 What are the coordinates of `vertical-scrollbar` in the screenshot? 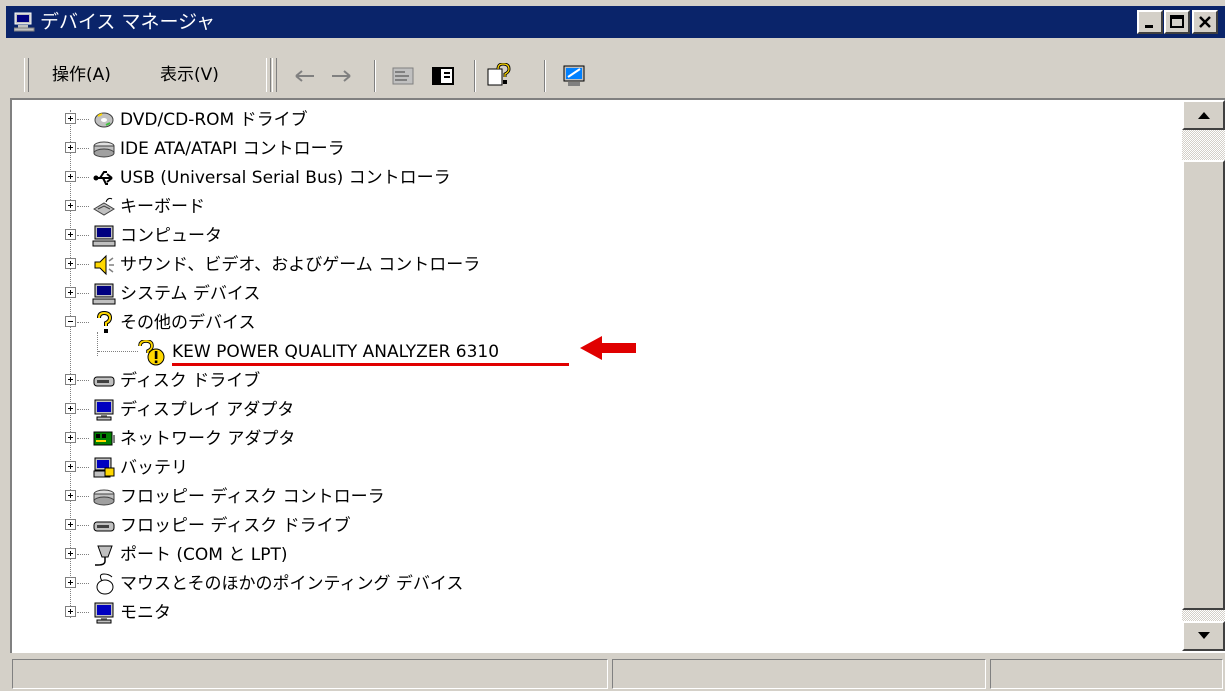 It's located at (1203, 375).